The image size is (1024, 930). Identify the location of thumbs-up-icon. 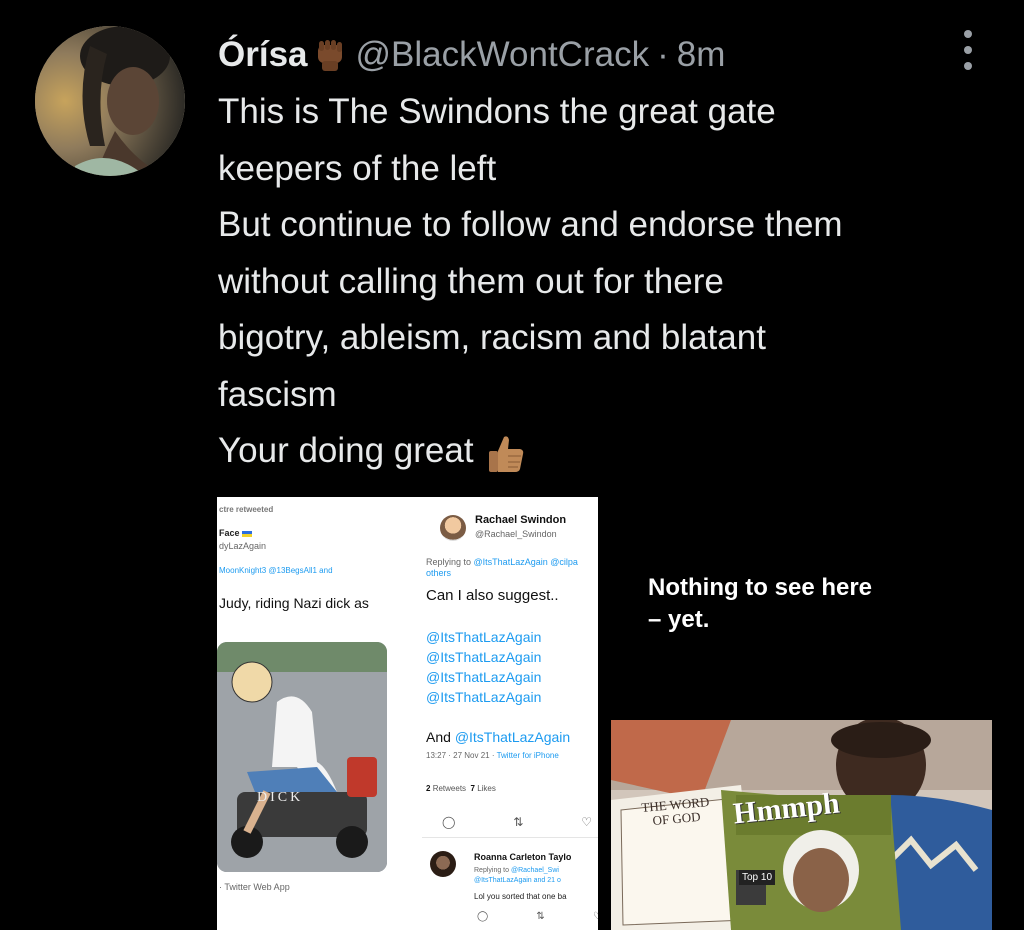
(506, 453).